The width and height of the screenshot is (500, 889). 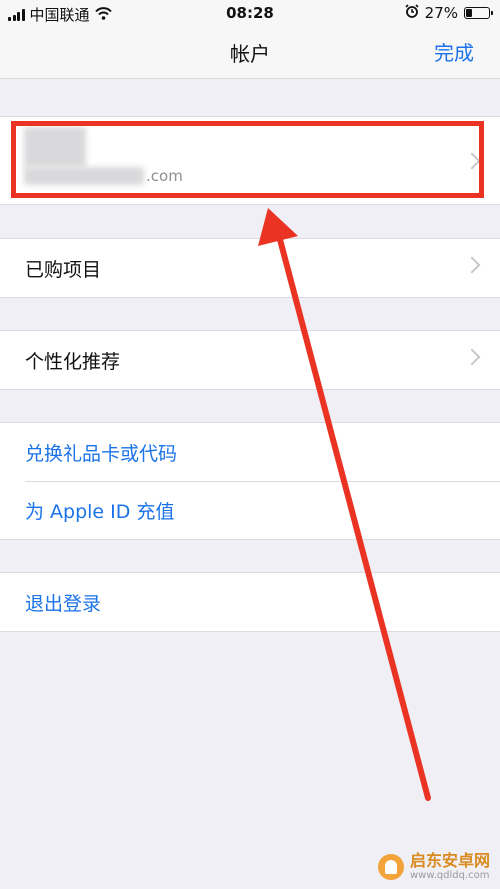 I want to click on purchased-label: 已购项目, so click(x=63, y=270).